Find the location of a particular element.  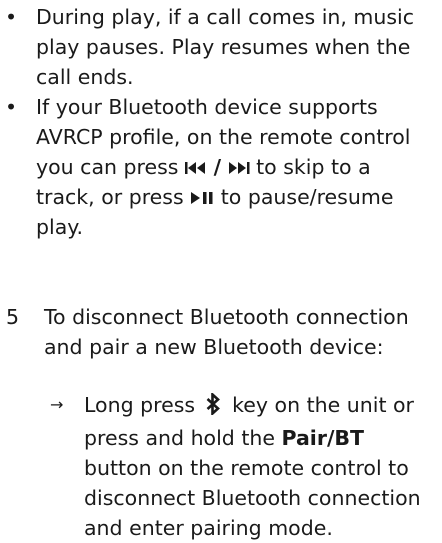

step-number: 5 is located at coordinates (13, 317).